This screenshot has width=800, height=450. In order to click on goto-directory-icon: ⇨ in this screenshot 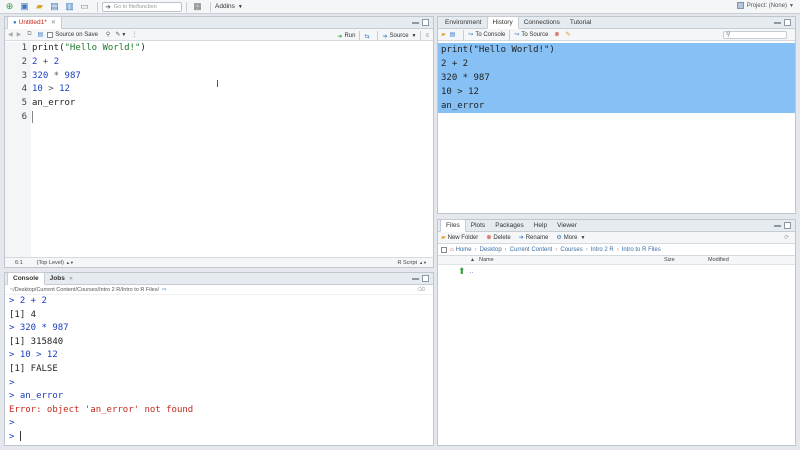, I will do `click(164, 290)`.